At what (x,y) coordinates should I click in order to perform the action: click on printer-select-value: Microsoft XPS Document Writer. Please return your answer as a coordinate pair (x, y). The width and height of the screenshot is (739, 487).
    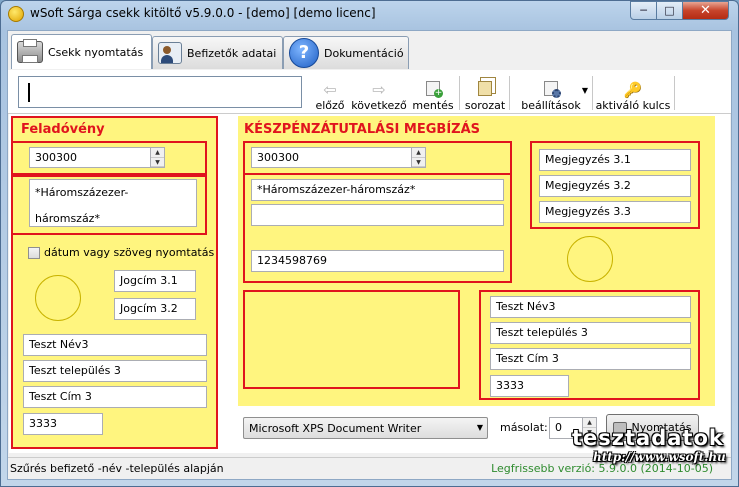
    Looking at the image, I should click on (335, 428).